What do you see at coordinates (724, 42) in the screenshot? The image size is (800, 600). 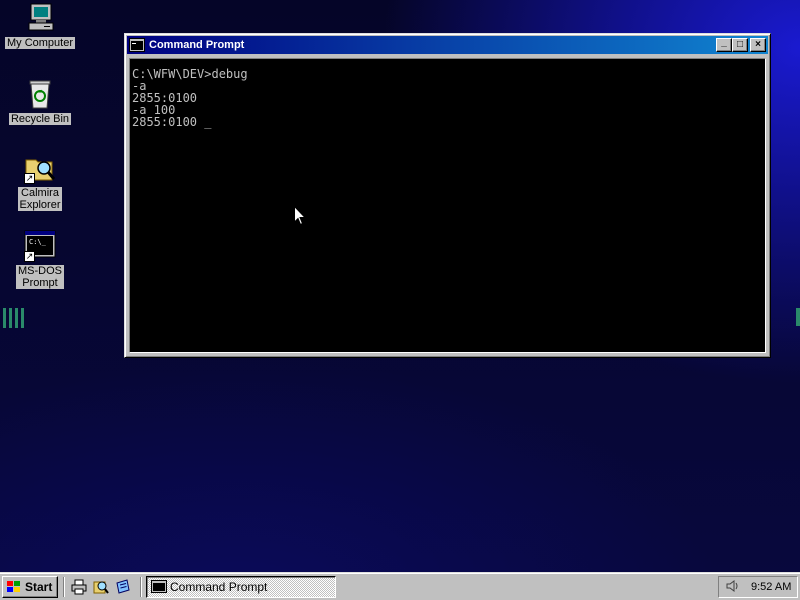 I see `minimize-icon: _` at bounding box center [724, 42].